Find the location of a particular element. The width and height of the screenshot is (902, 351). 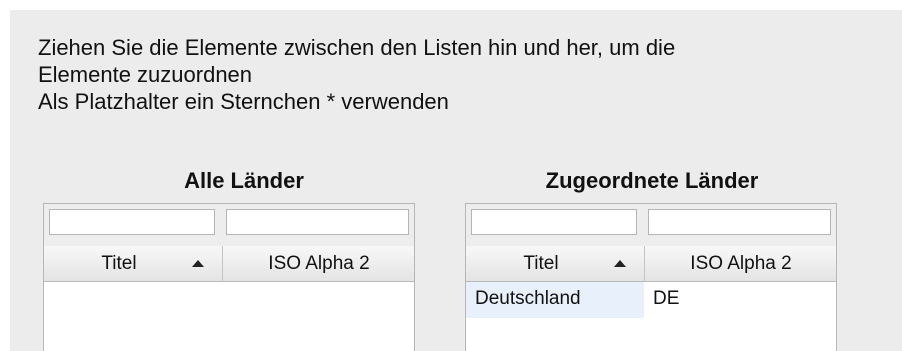

country-title-cell: Deutschland is located at coordinates (555, 300).